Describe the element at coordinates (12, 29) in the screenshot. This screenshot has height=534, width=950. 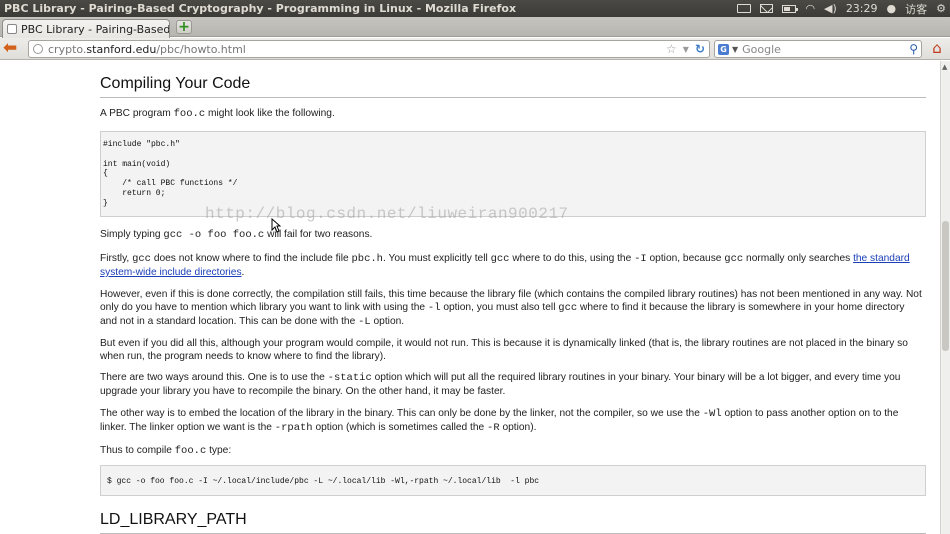
I see `page-favicon-icon` at that location.